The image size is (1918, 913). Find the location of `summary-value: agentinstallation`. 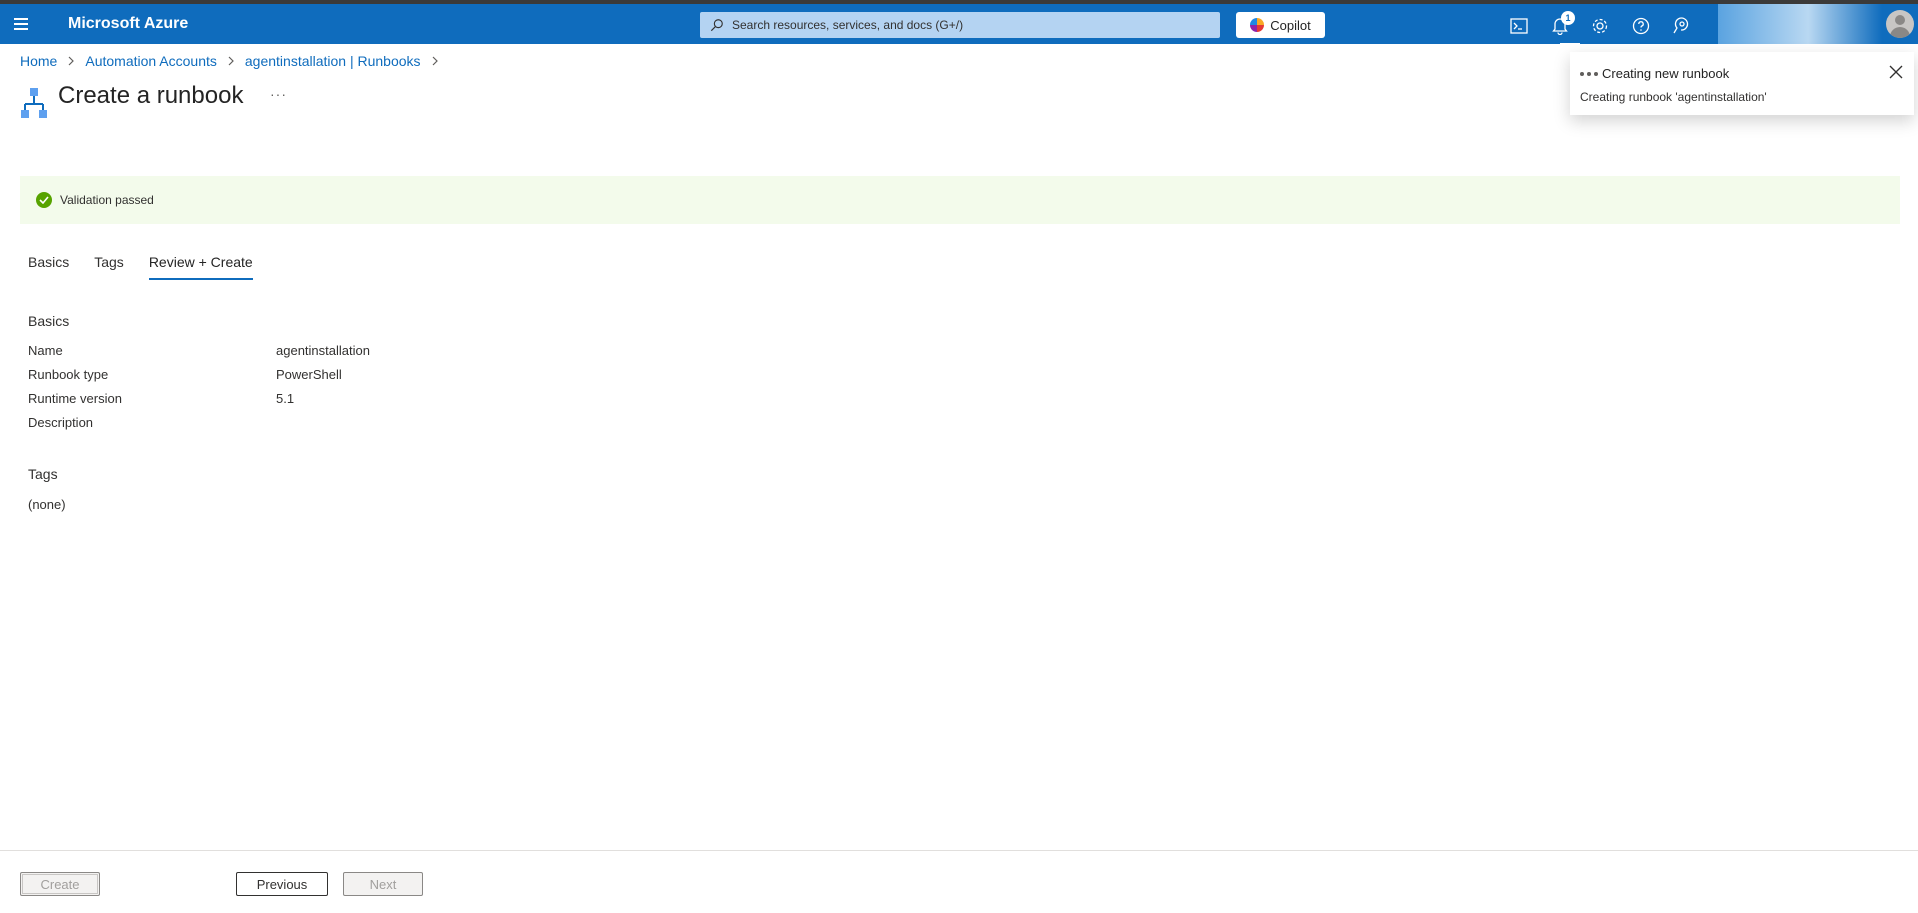

summary-value: agentinstallation is located at coordinates (323, 350).